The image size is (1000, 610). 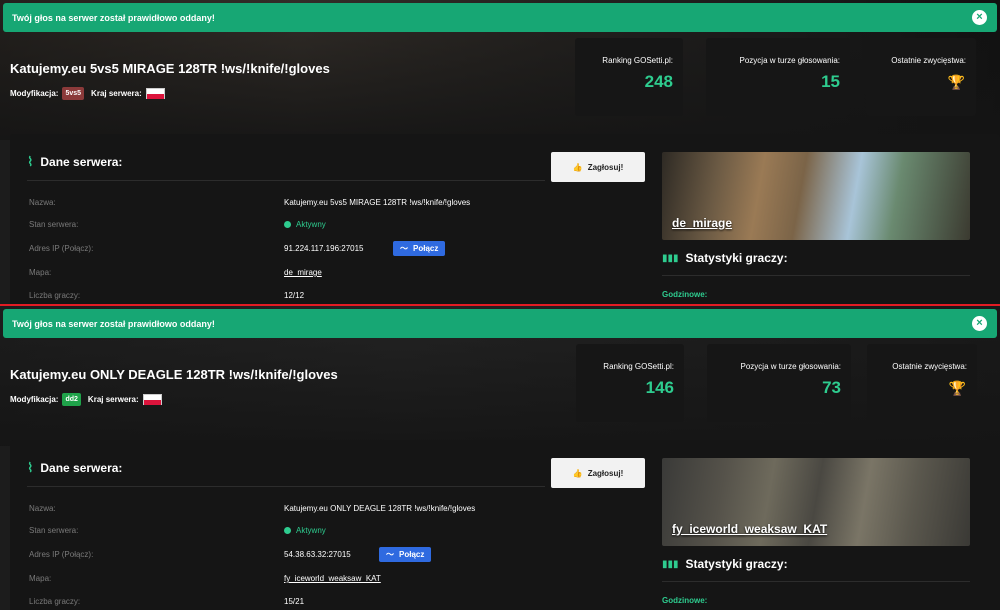 What do you see at coordinates (86, 399) in the screenshot?
I see `server-meta: Modyfikacja: dd2 Kraj serwera:` at bounding box center [86, 399].